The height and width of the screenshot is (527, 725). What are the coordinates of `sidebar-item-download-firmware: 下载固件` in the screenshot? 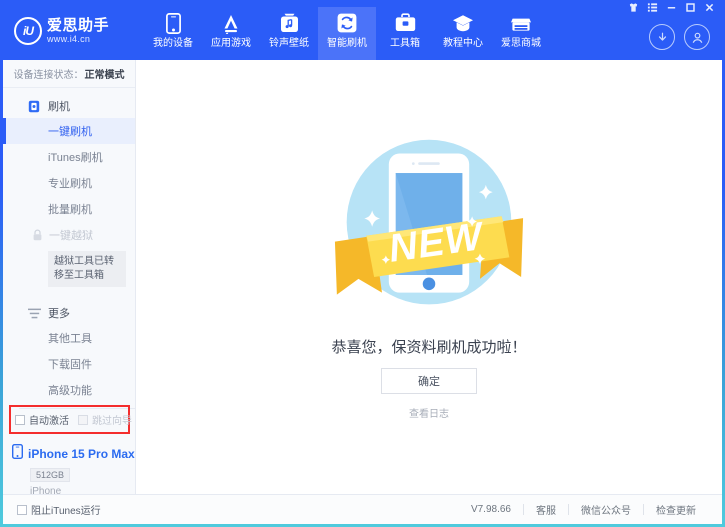 It's located at (69, 364).